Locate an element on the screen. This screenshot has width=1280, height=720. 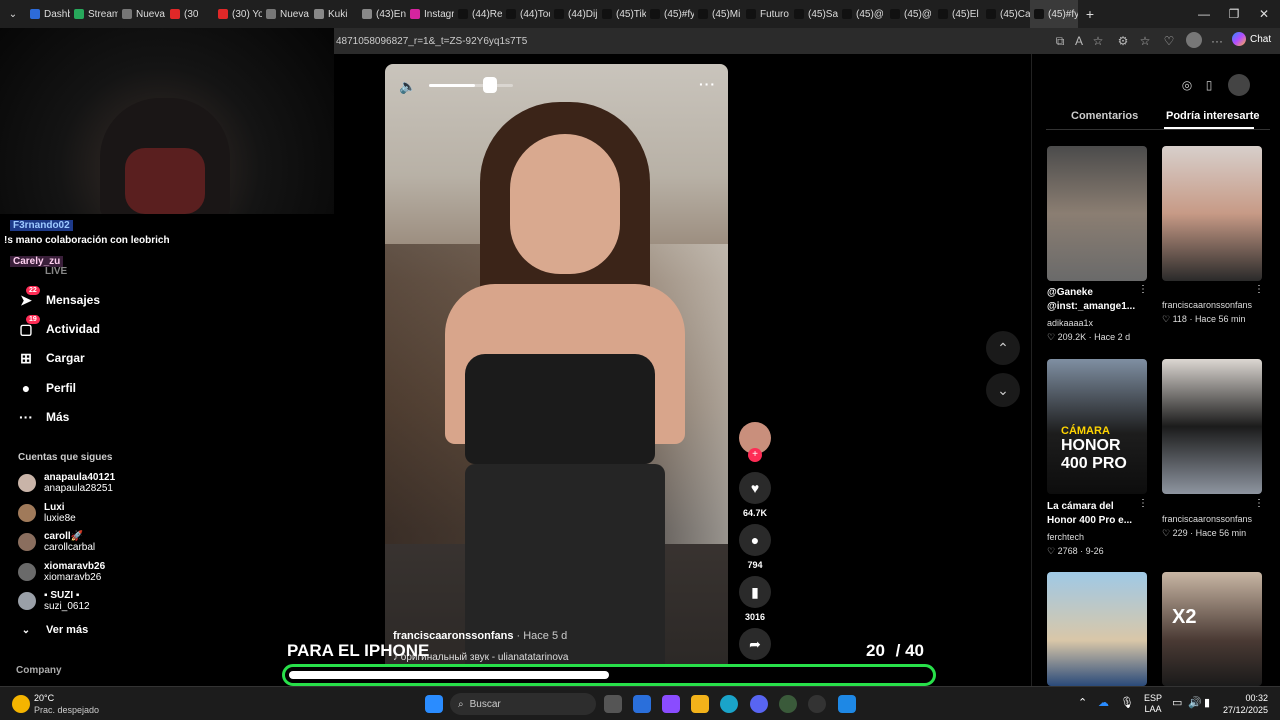
tab-interesting: Podría interesarte is located at coordinates (1213, 116).